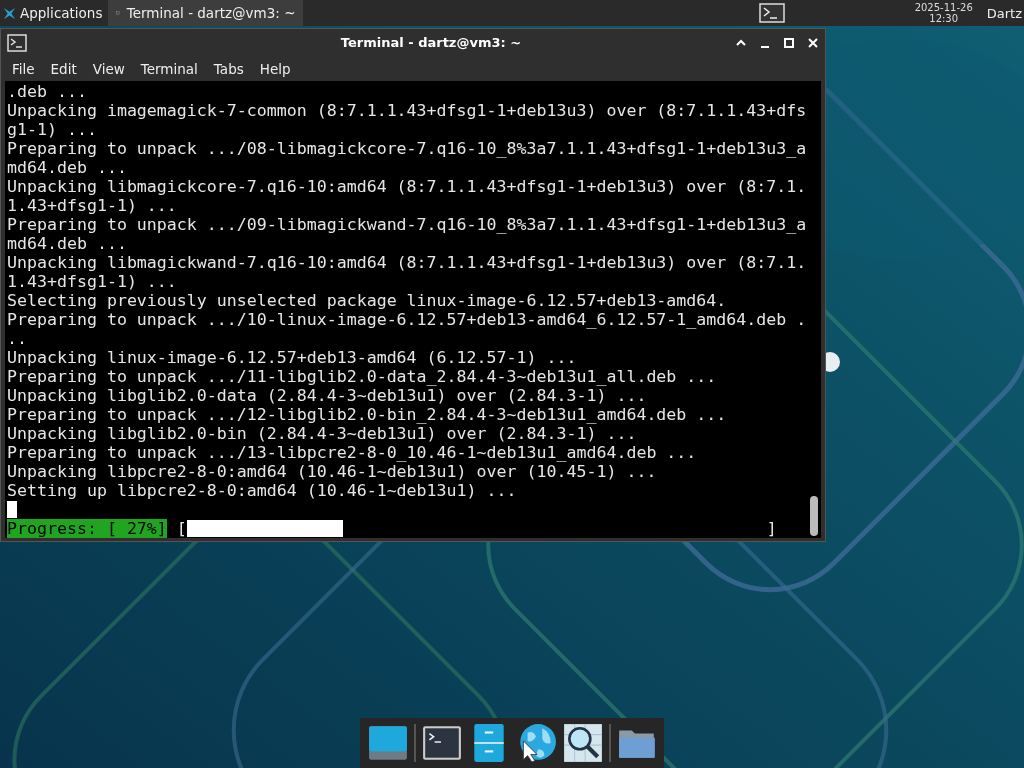  What do you see at coordinates (1004, 13) in the screenshot?
I see `user-name: Dartz` at bounding box center [1004, 13].